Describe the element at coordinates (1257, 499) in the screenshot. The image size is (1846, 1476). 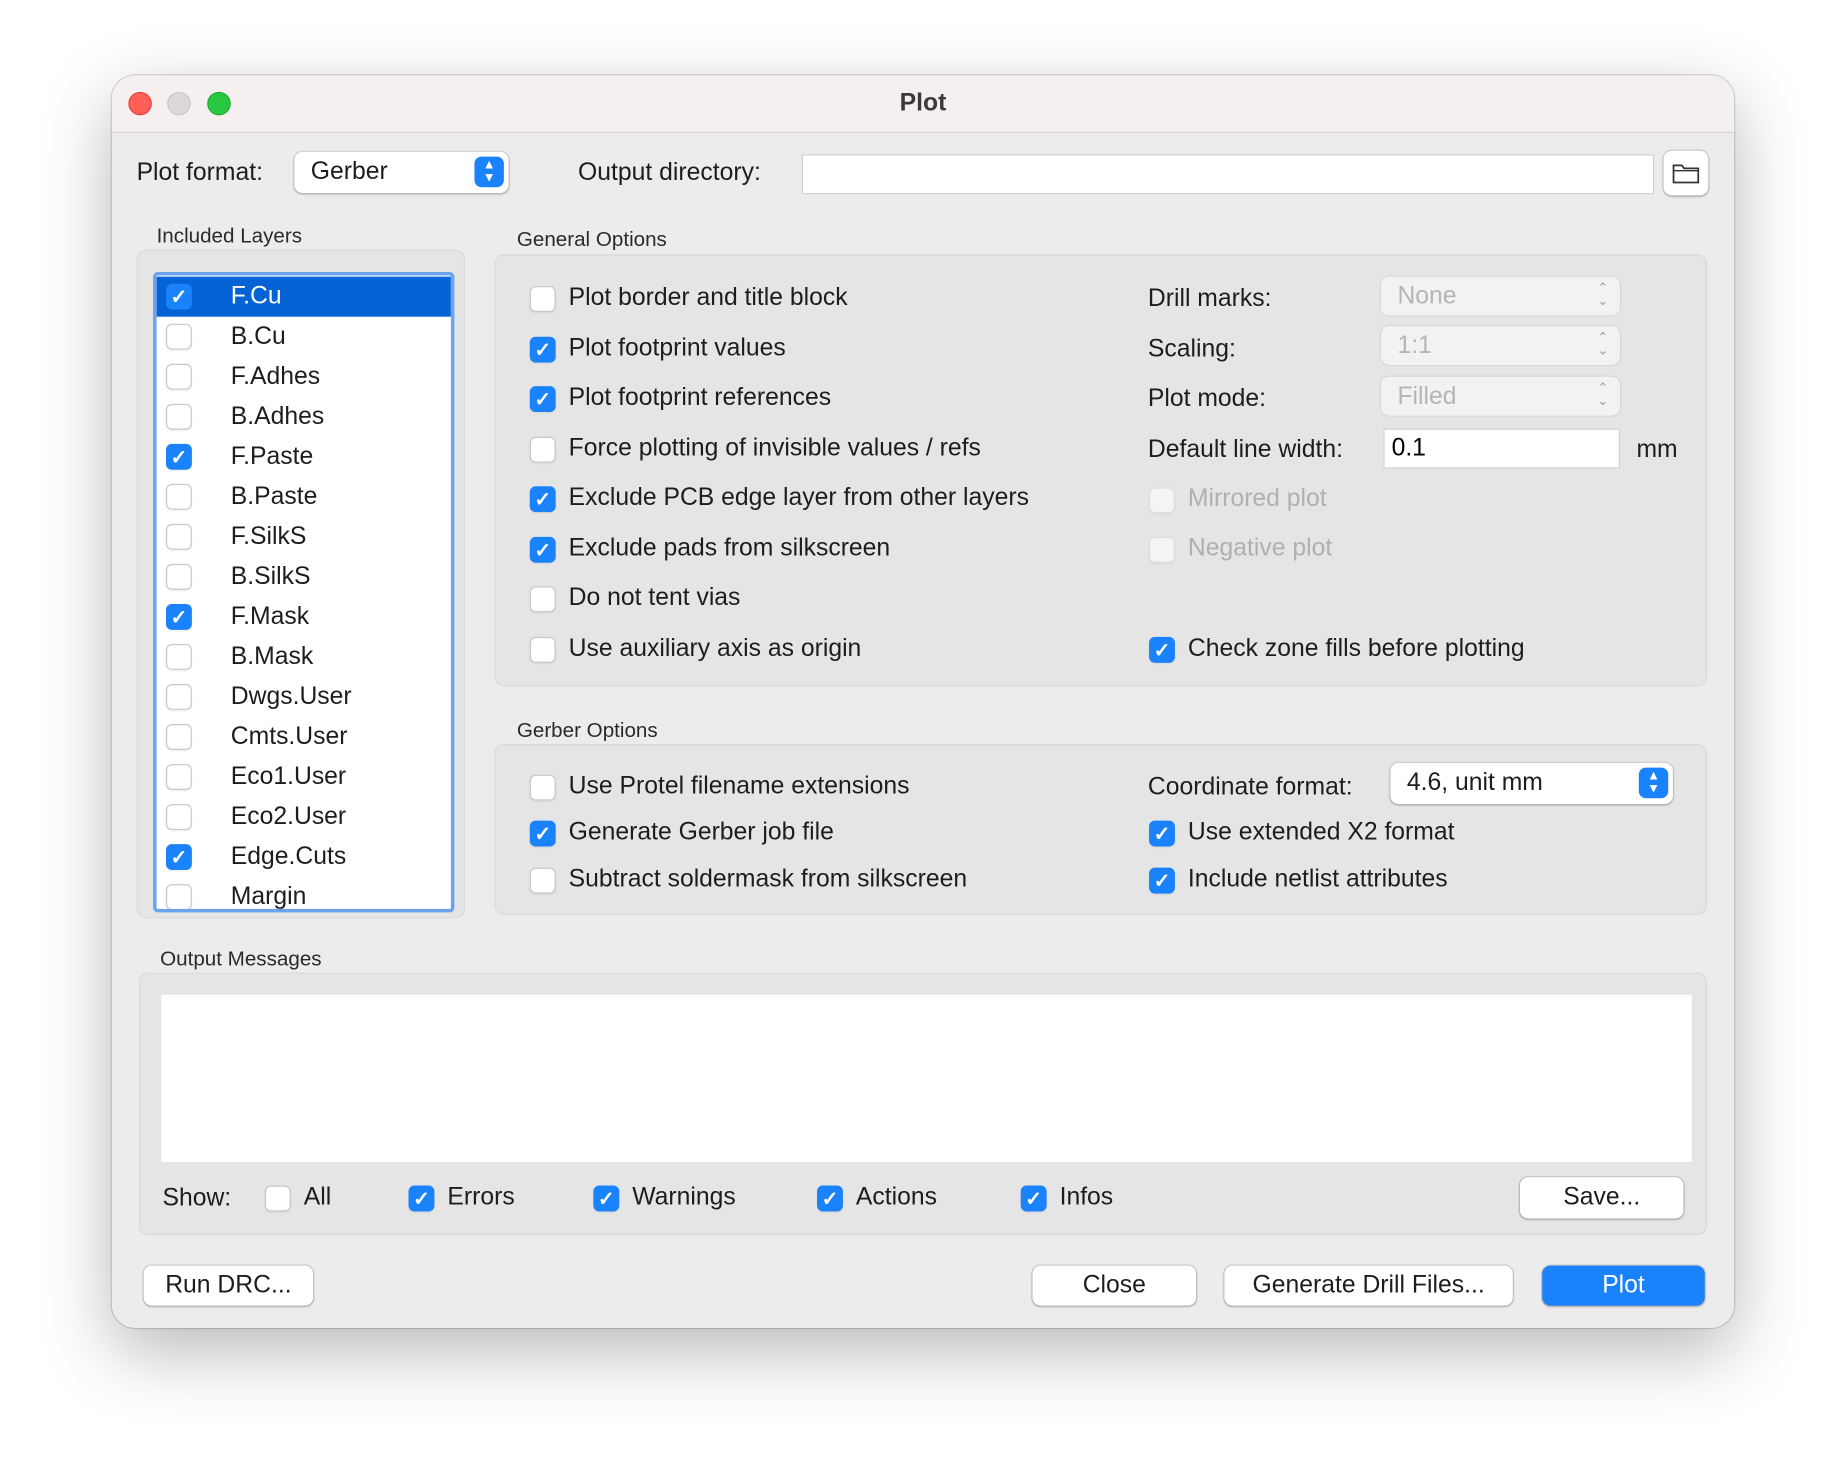
I see `mirrored-plot-label: Mirrored plot` at that location.